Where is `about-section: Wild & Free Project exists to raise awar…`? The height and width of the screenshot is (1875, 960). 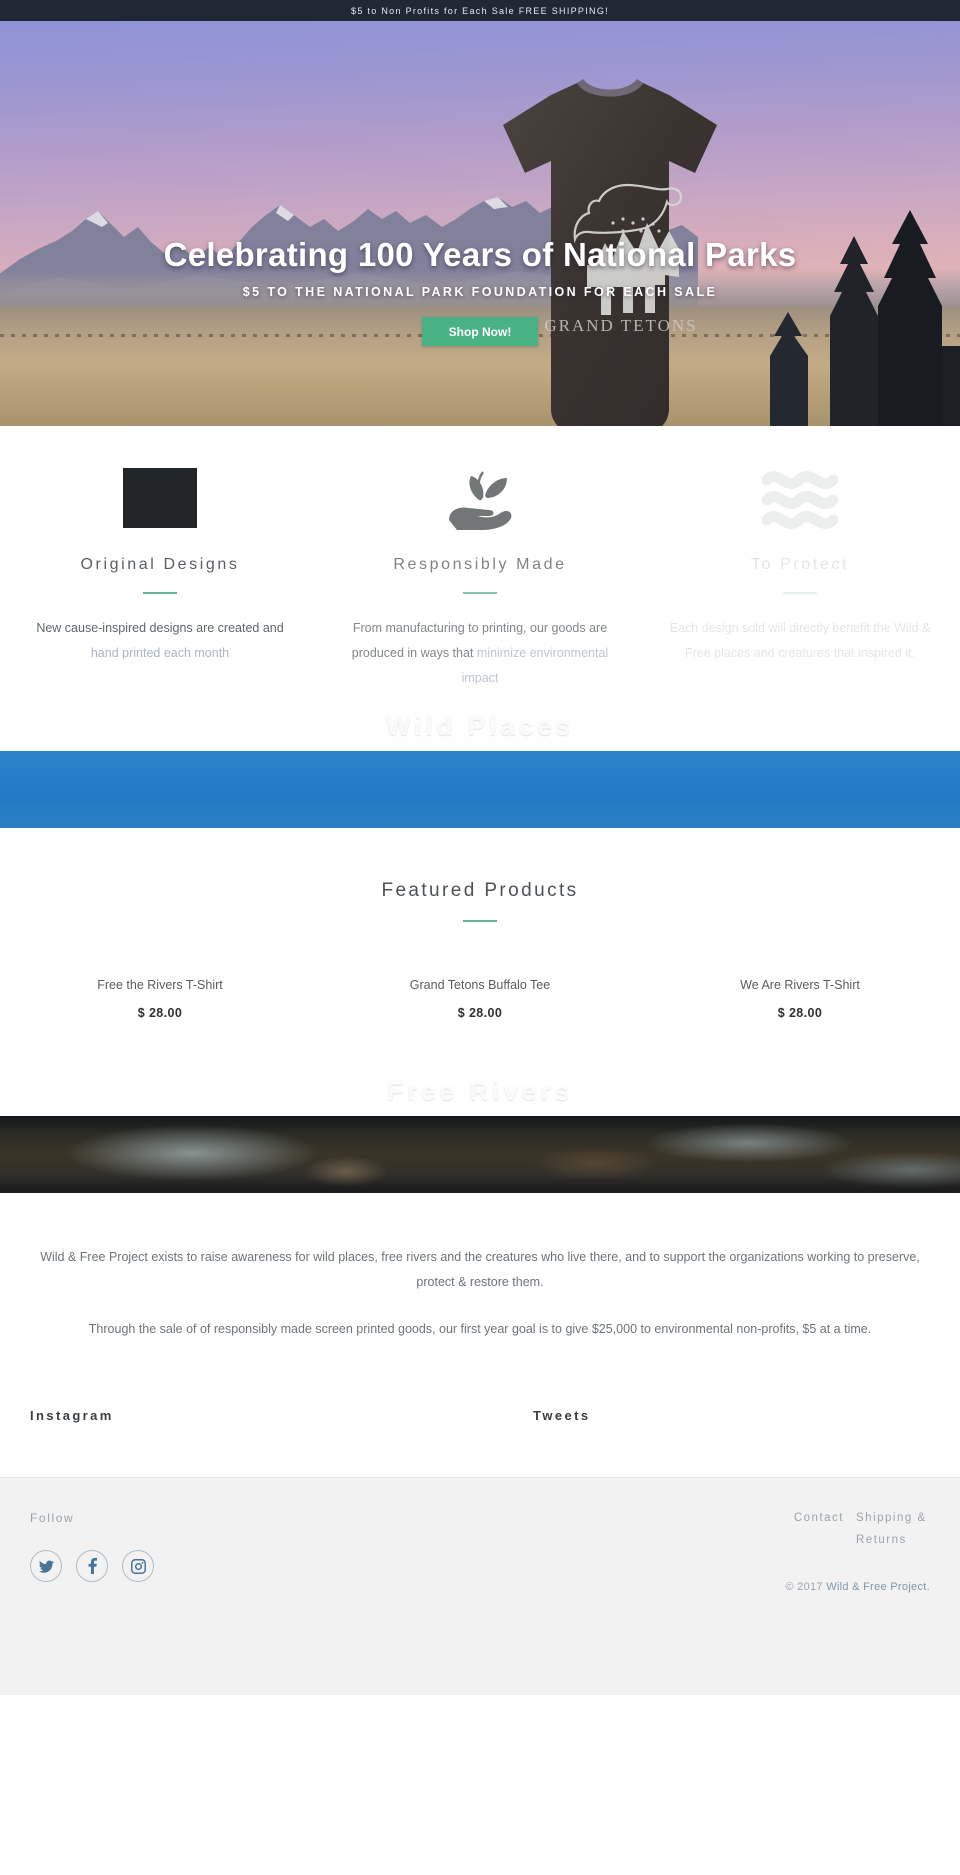 about-section: Wild & Free Project exists to raise awar… is located at coordinates (480, 1267).